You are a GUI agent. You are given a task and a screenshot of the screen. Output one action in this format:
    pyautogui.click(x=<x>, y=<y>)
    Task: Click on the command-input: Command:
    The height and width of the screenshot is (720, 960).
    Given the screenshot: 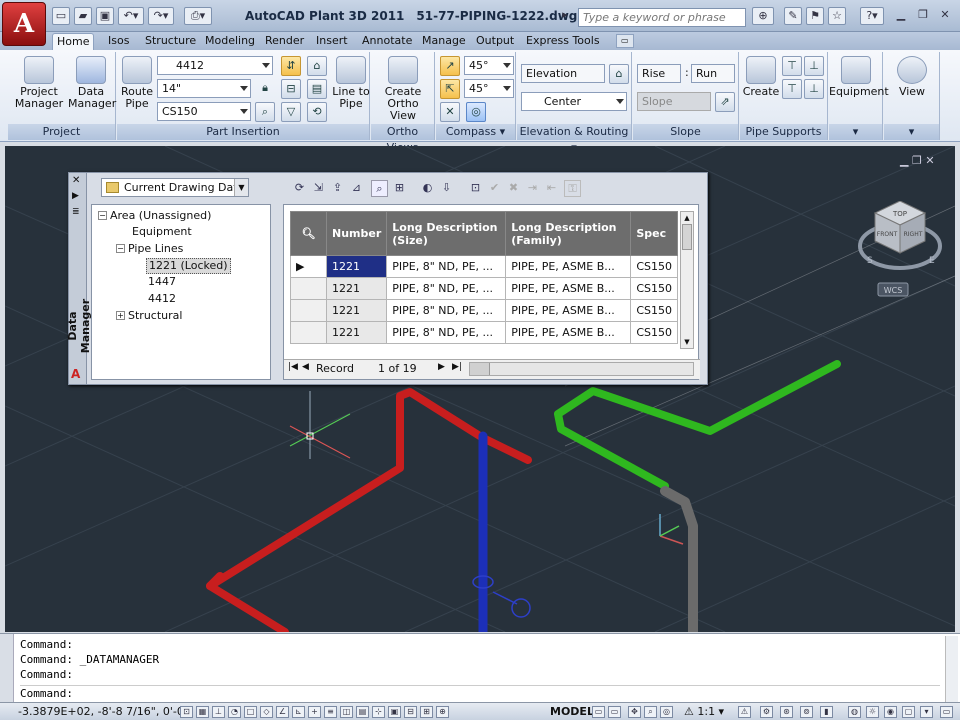 What is the action you would take?
    pyautogui.click(x=480, y=693)
    